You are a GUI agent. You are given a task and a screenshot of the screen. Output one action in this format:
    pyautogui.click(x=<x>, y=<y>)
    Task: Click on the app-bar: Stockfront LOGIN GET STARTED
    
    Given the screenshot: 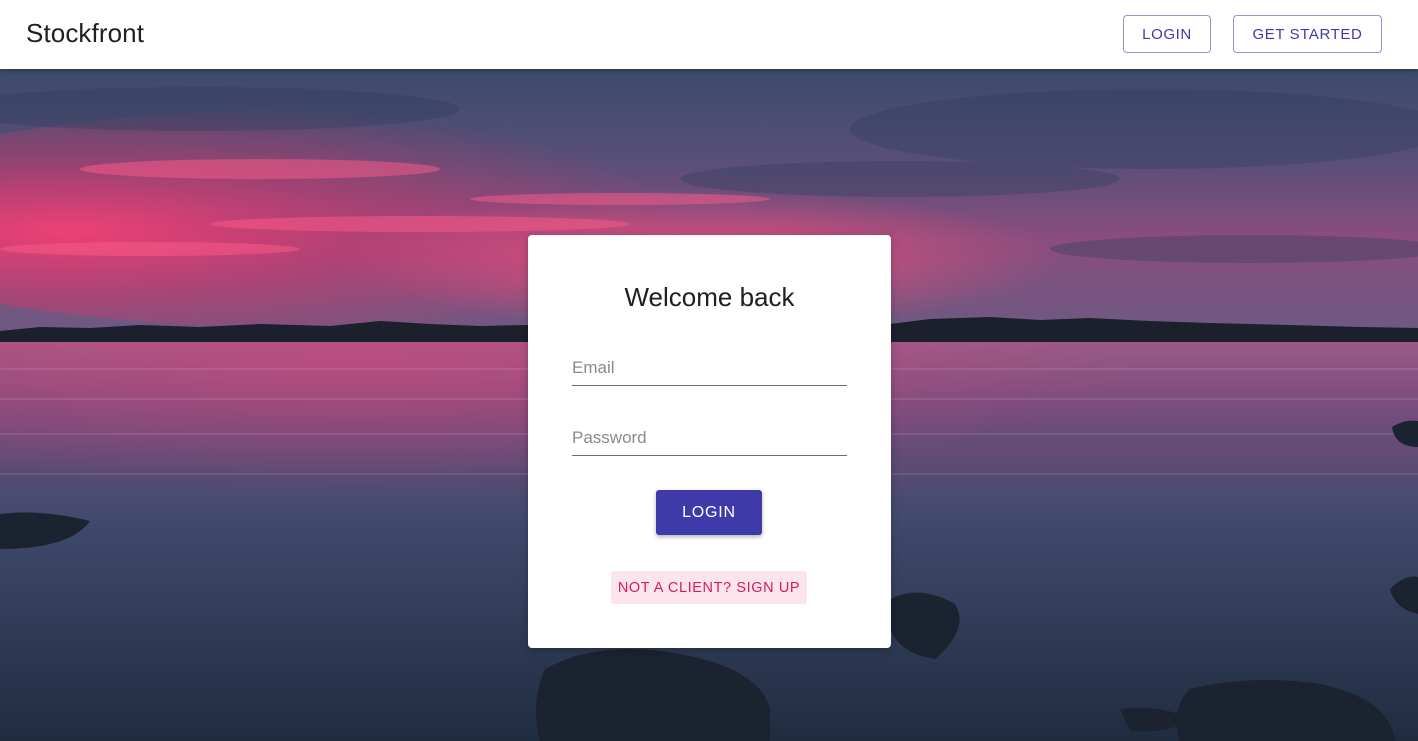 What is the action you would take?
    pyautogui.click(x=709, y=34)
    